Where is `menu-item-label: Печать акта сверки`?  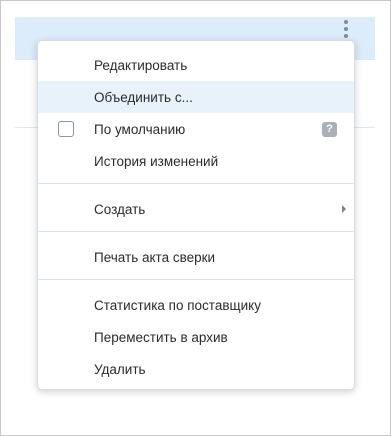
menu-item-label: Печать акта сверки is located at coordinates (155, 257).